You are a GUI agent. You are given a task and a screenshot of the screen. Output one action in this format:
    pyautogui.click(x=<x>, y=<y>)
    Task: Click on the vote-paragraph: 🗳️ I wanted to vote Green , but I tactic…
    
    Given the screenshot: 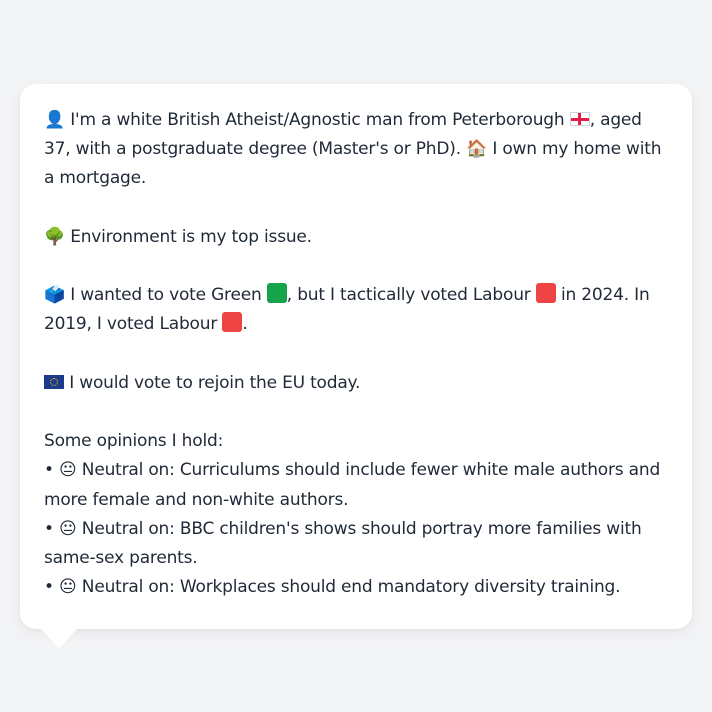 What is the action you would take?
    pyautogui.click(x=356, y=310)
    